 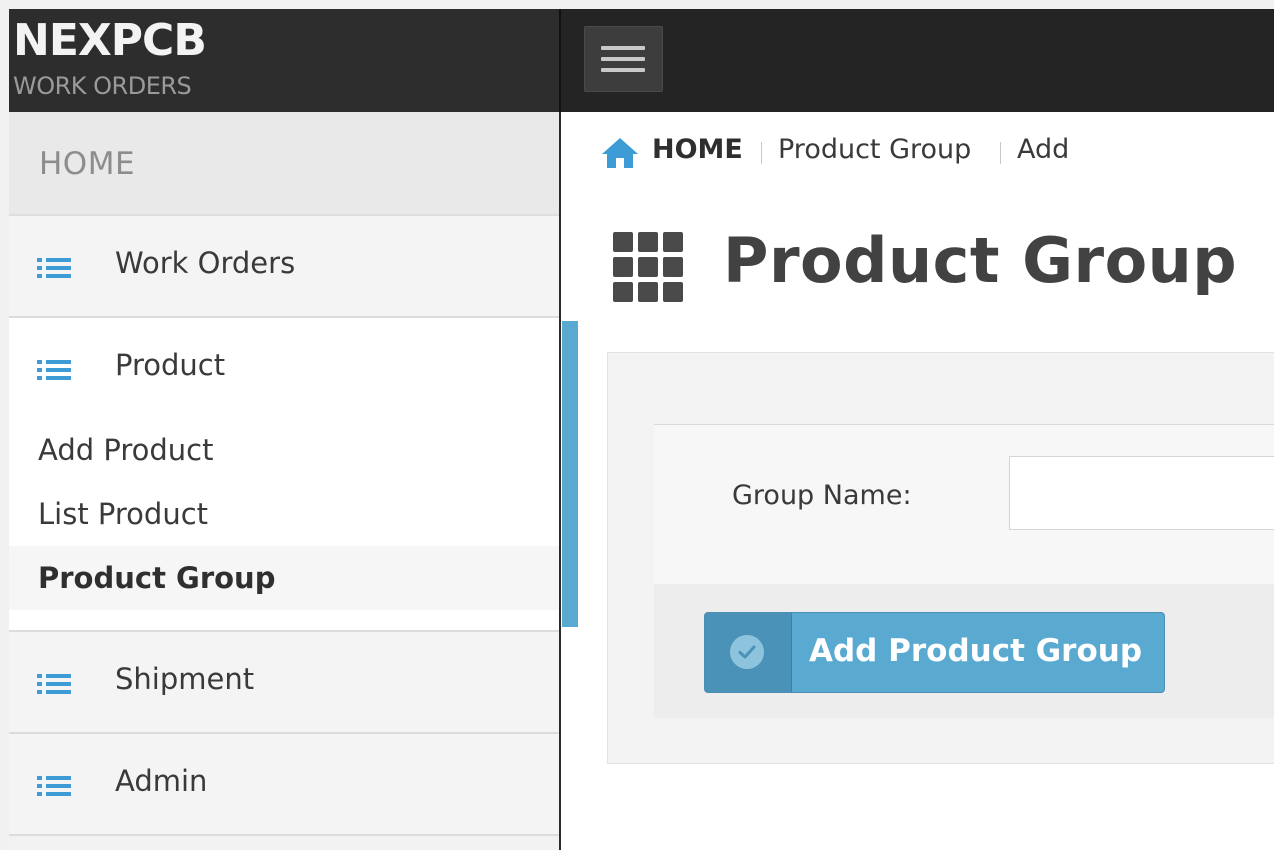 I want to click on sidebar-item-work-orders: Work Orders, so click(x=284, y=267).